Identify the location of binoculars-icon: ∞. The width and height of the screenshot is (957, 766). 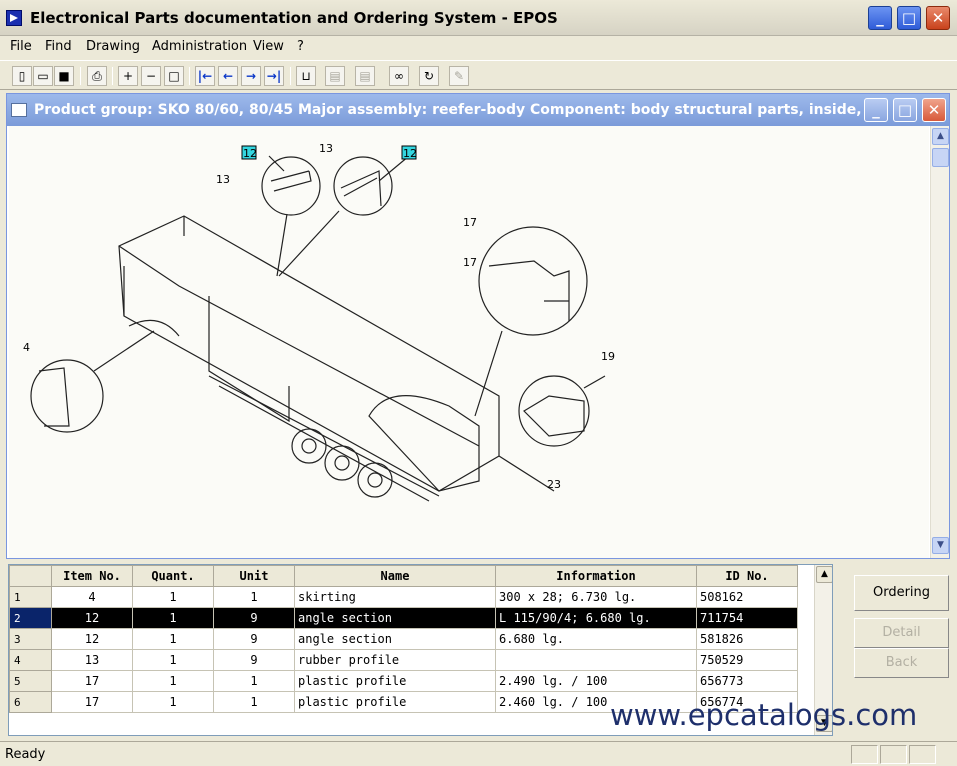
(399, 76).